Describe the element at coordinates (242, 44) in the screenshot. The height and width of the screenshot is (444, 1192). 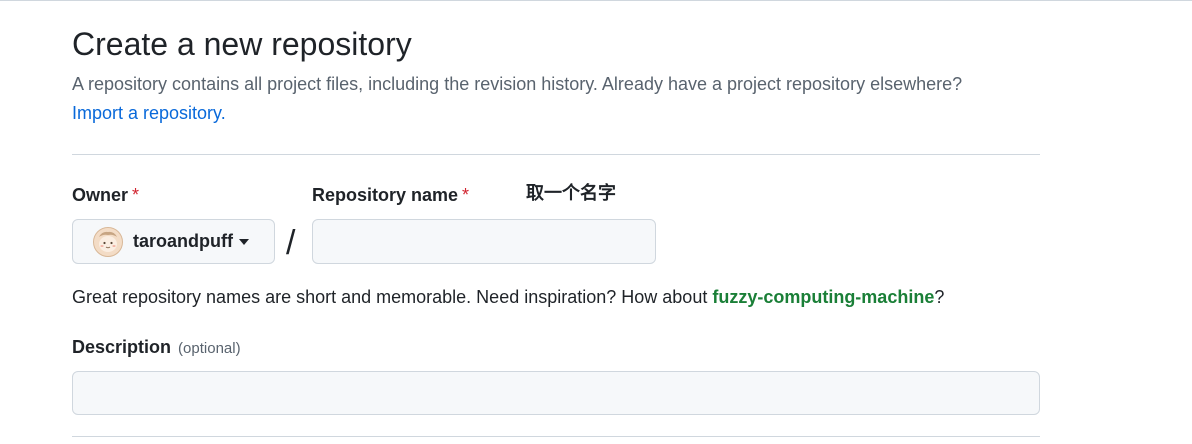
I see `page-title: Create a new repository` at that location.